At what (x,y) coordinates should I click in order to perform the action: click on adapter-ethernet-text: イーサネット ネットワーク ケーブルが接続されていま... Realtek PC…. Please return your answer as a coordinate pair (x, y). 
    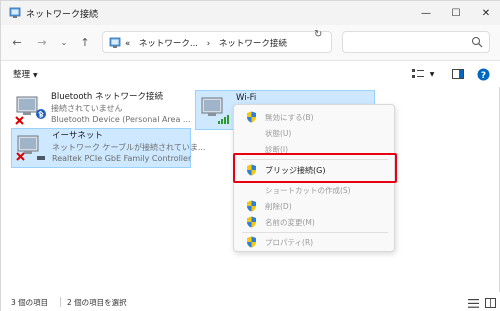
    Looking at the image, I should click on (128, 147).